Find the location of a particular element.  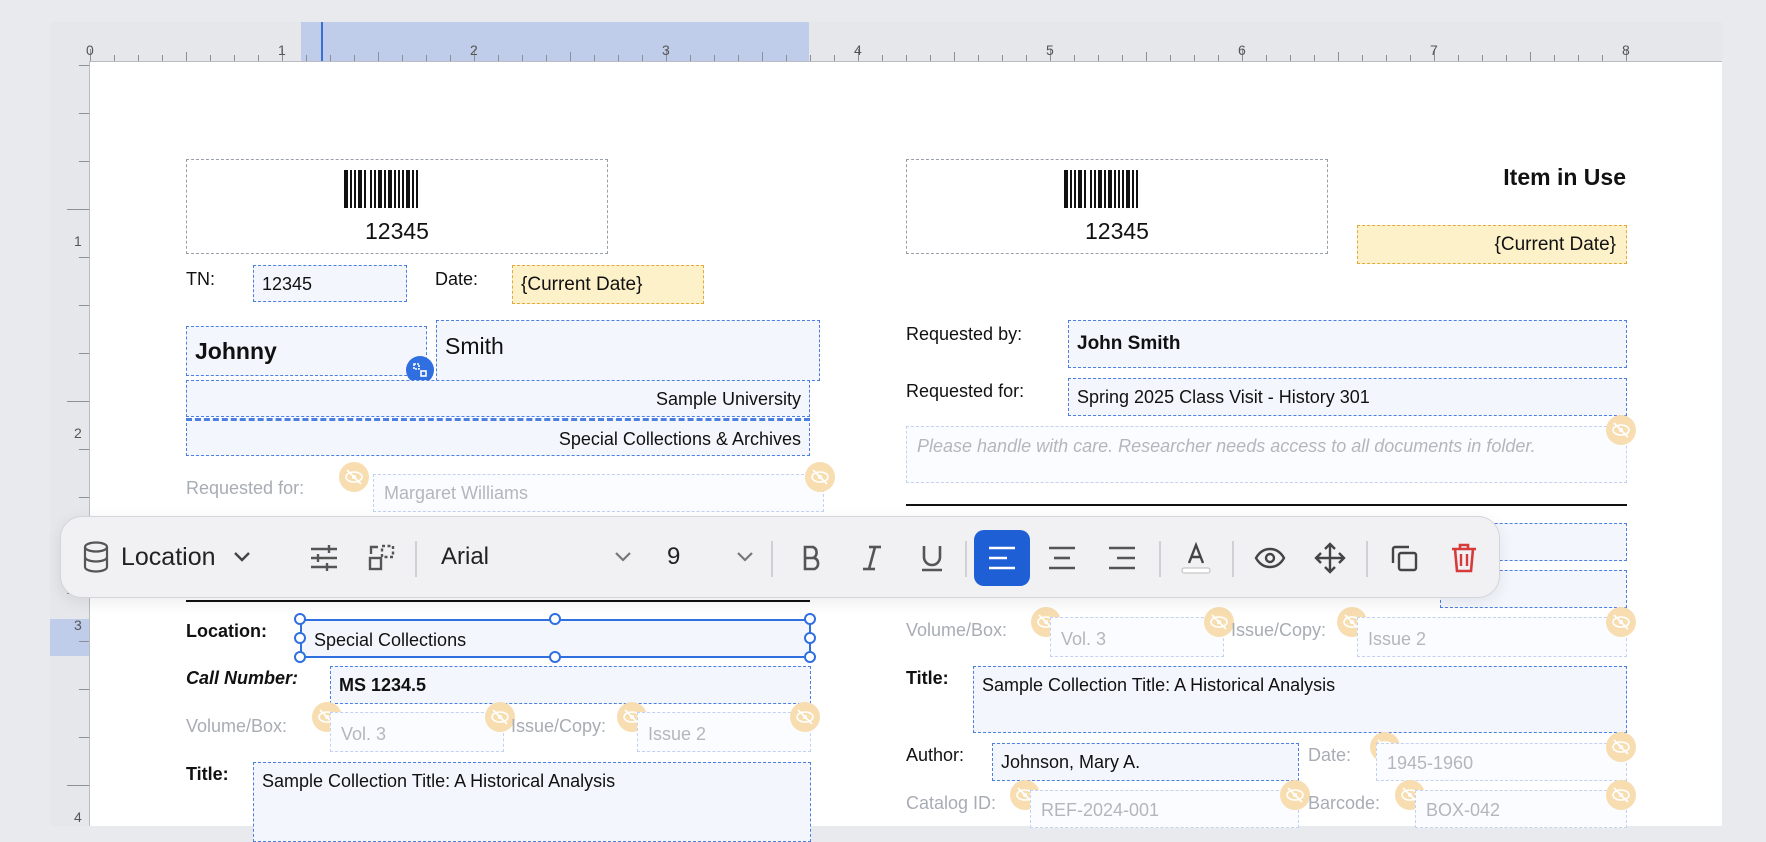

font-size-value: 9 is located at coordinates (674, 556).